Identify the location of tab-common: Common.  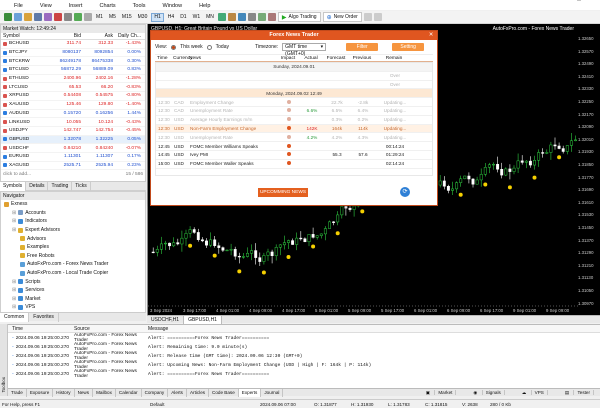
(15, 317).